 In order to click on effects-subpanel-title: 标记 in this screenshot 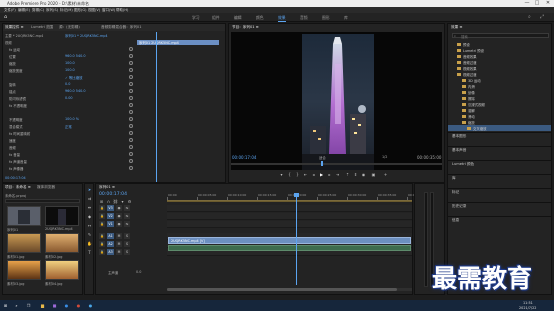, I will do `click(455, 192)`.